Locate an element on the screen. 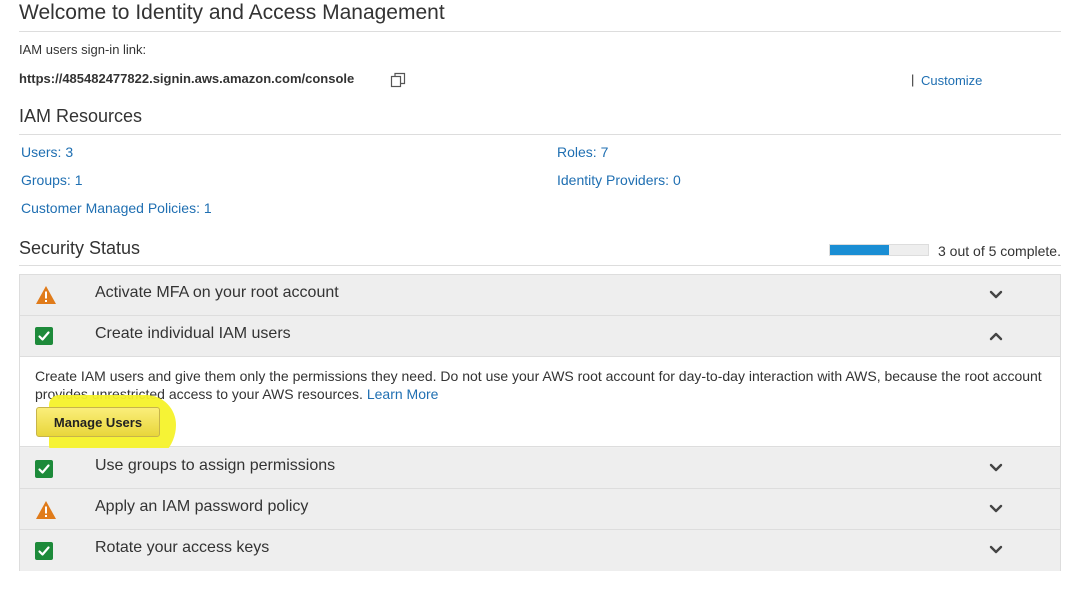  title-divider is located at coordinates (540, 31).